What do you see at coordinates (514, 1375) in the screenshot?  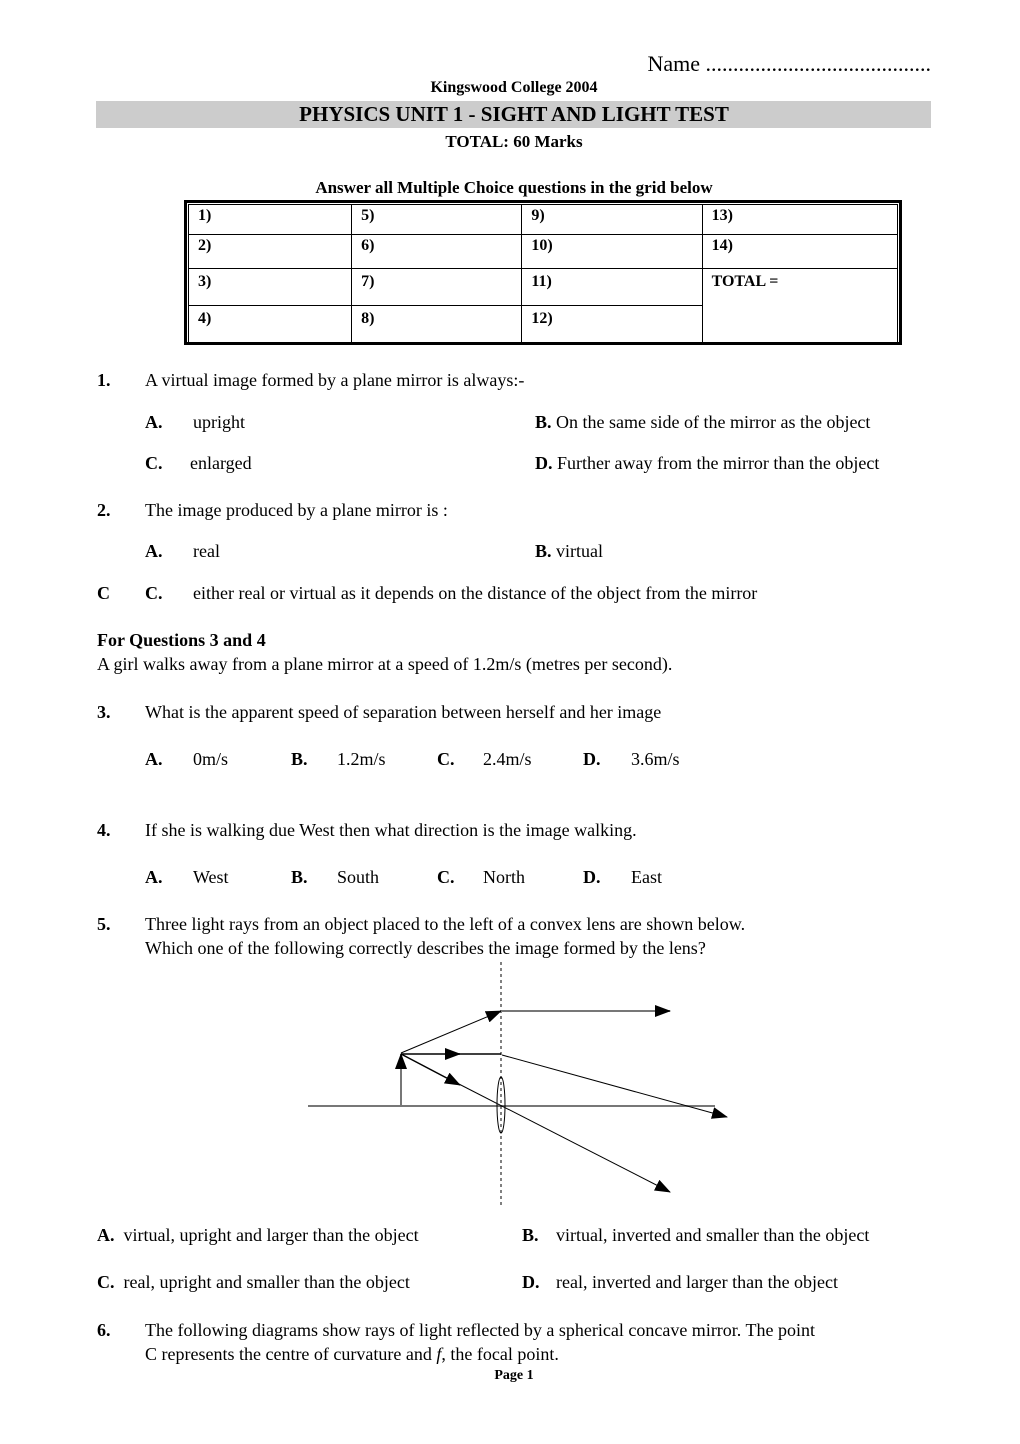 I see `page-number: Page 1` at bounding box center [514, 1375].